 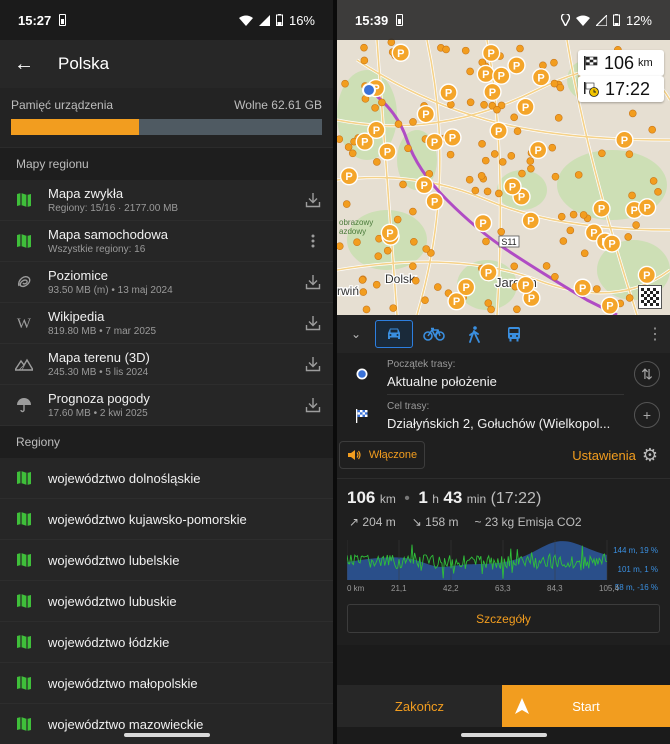 I want to click on signal-icon, so click(x=601, y=20).